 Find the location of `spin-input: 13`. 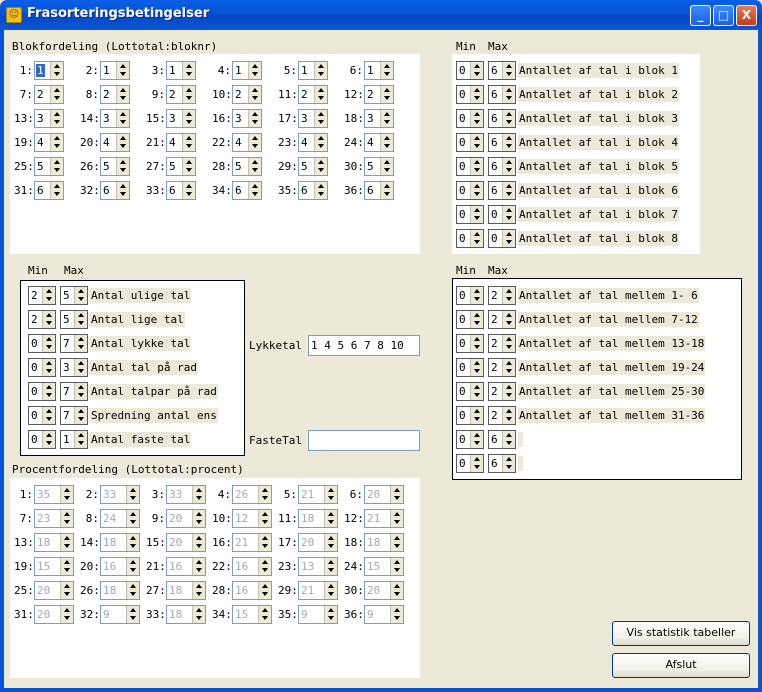

spin-input: 13 is located at coordinates (318, 566).